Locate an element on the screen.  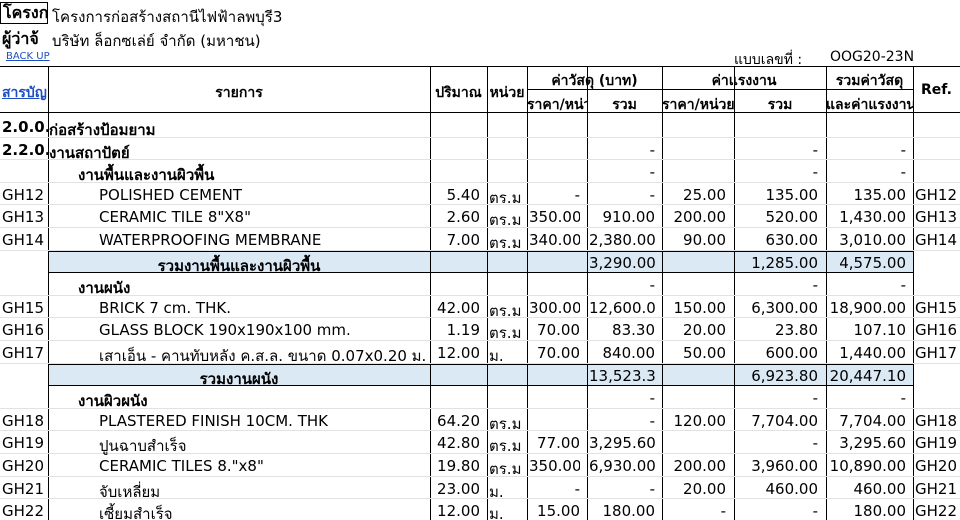
cell-mp: 15.00 is located at coordinates (554, 511).